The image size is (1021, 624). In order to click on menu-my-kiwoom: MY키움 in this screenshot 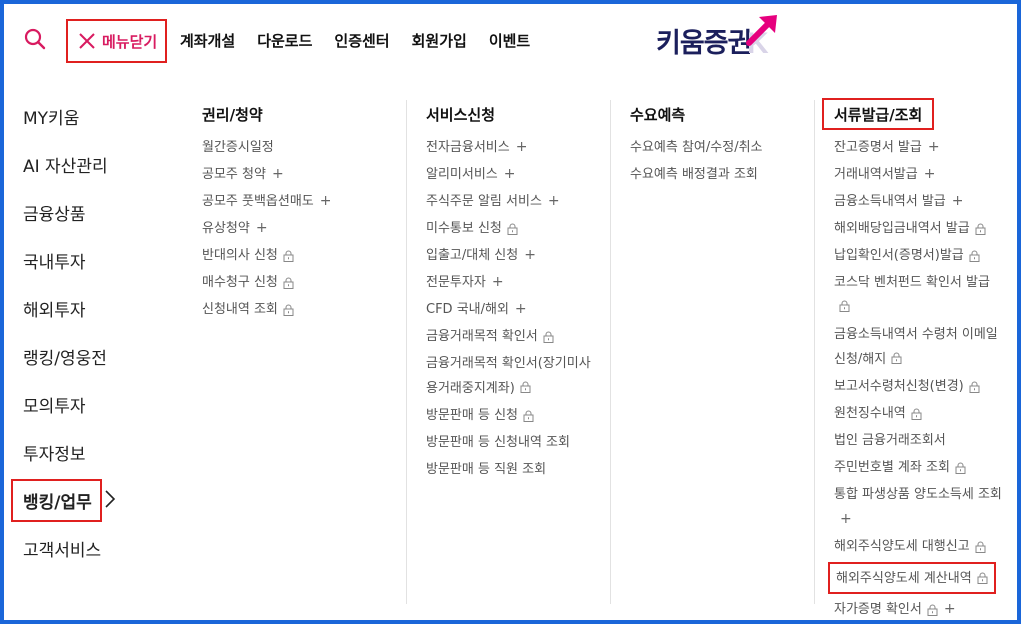, I will do `click(65, 128)`.